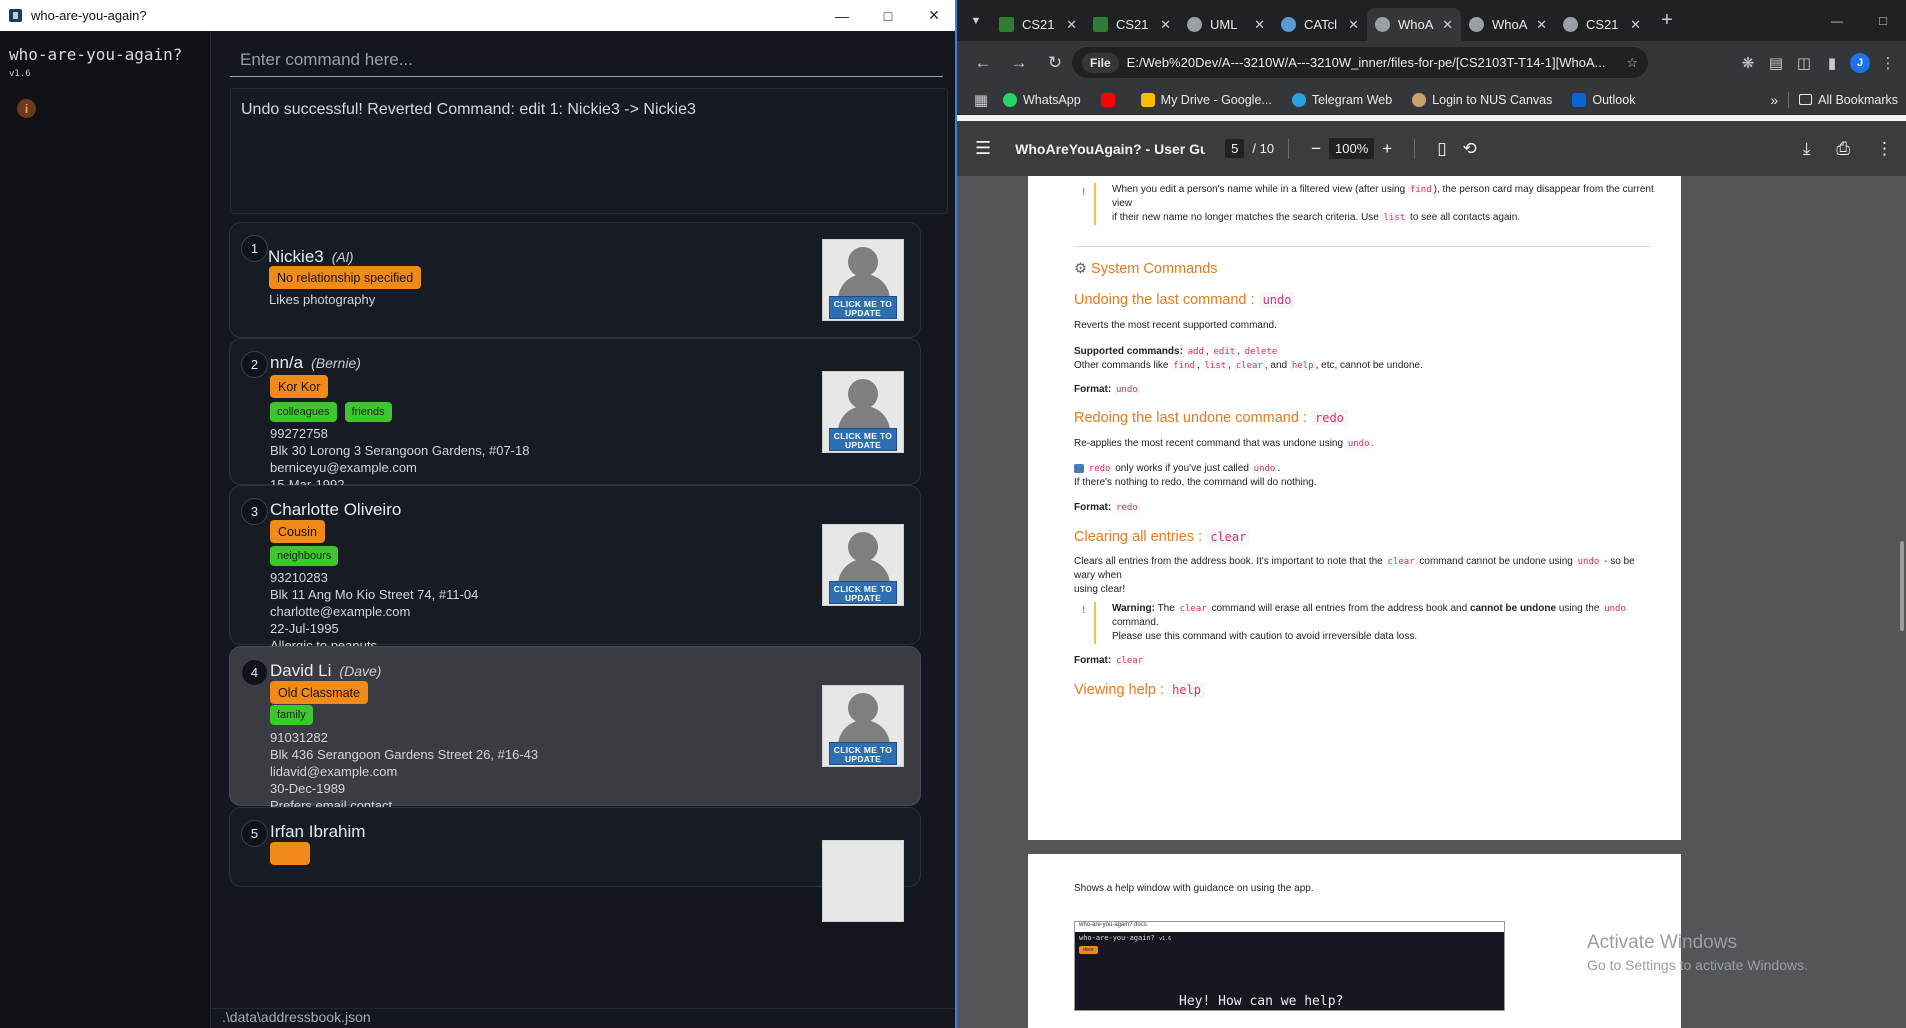 The image size is (1906, 1028). What do you see at coordinates (1100, 62) in the screenshot?
I see `file-chip: File` at bounding box center [1100, 62].